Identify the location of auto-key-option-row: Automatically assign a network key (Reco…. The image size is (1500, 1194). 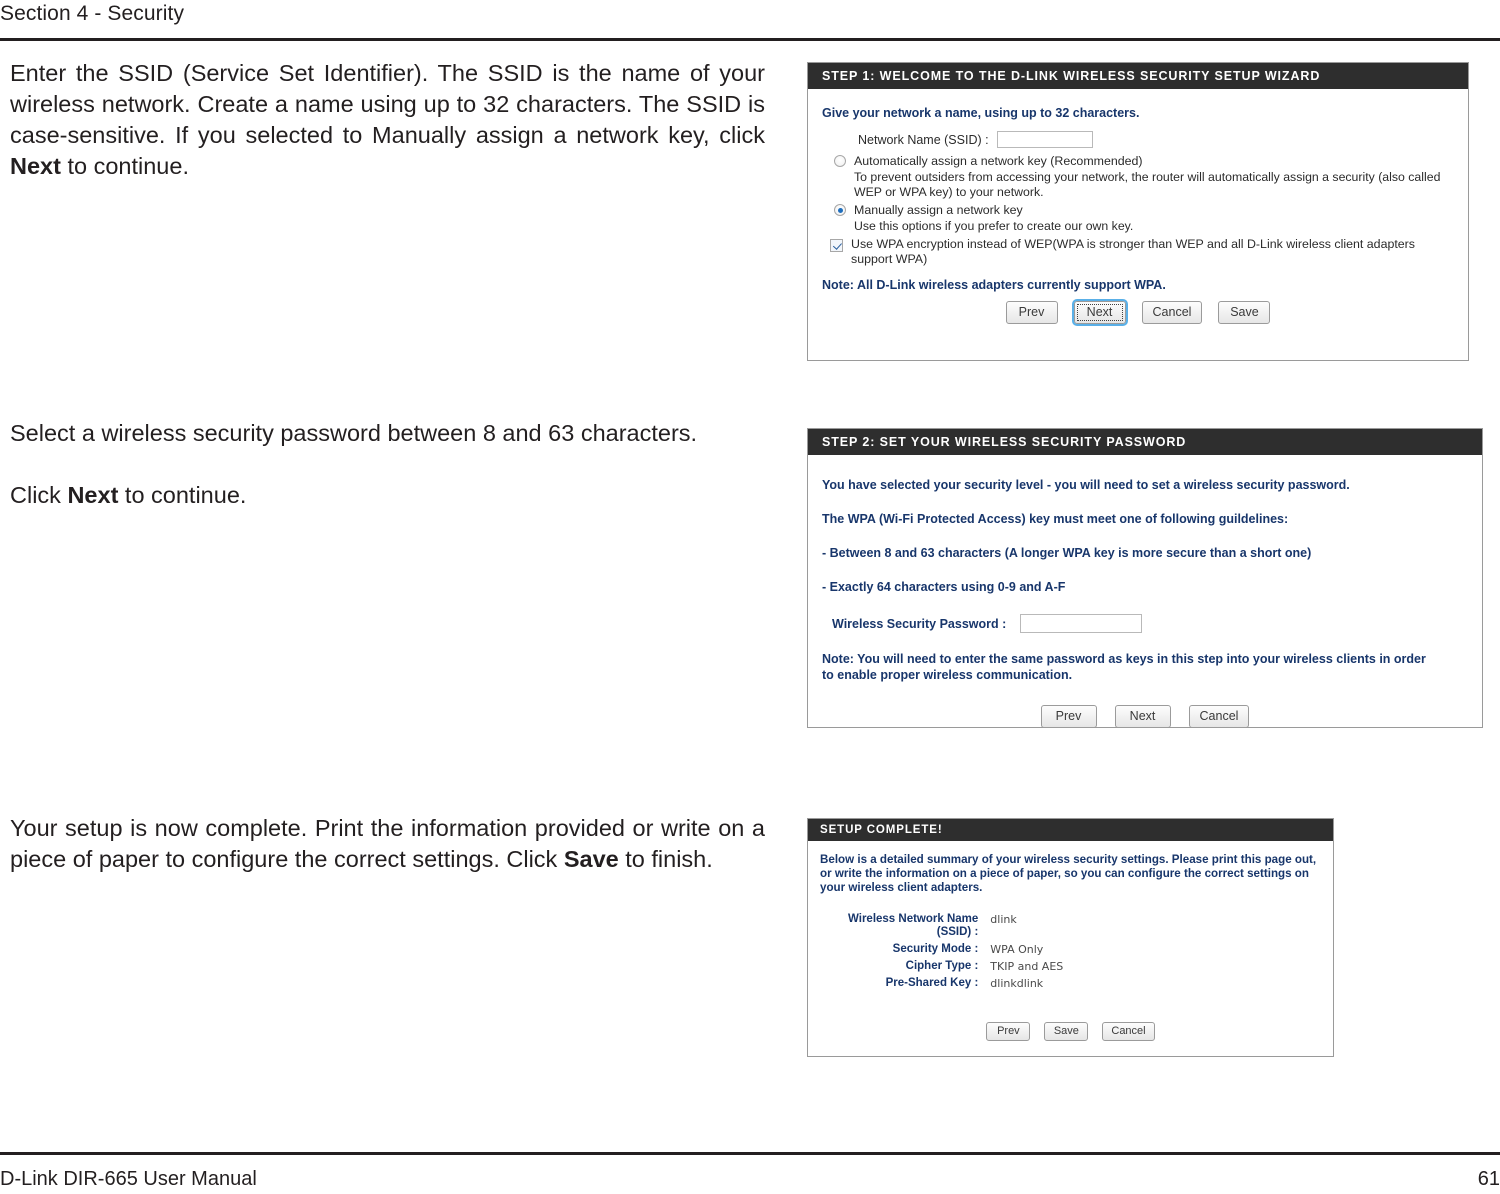
(1144, 161).